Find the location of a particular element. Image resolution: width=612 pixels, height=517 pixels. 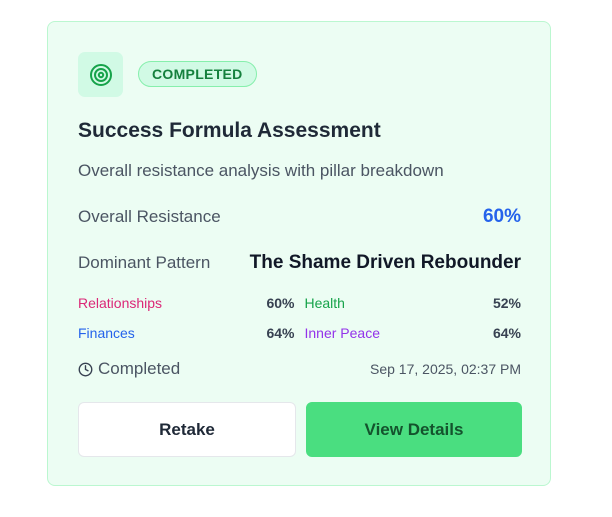

pillar-inner-peace: Inner Peace 64% is located at coordinates (413, 333).